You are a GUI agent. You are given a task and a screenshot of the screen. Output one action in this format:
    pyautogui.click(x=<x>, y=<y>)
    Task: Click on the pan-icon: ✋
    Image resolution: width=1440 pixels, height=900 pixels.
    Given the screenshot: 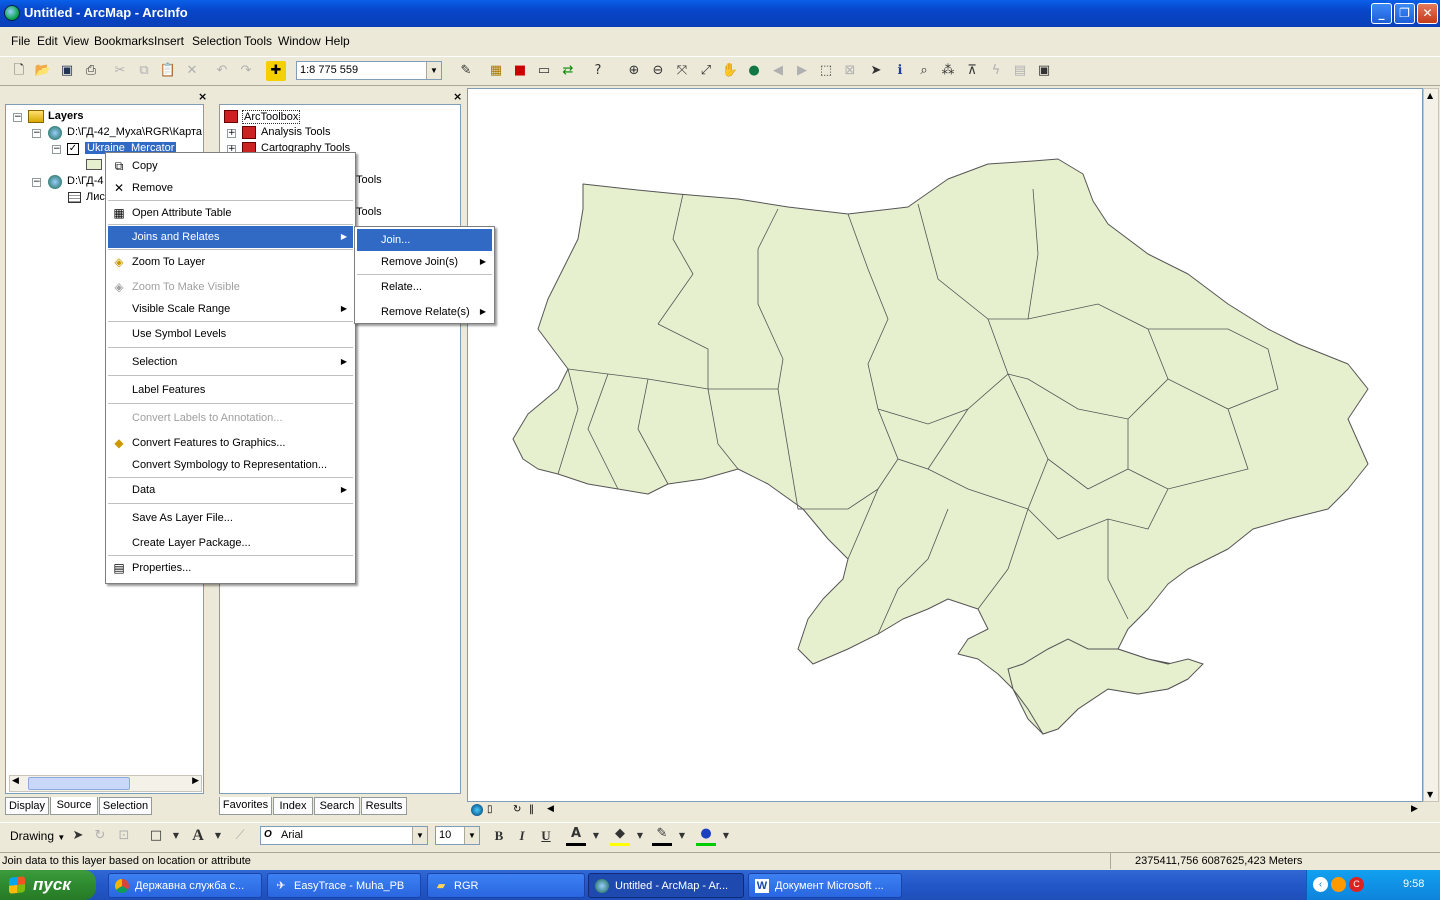 What is the action you would take?
    pyautogui.click(x=730, y=71)
    